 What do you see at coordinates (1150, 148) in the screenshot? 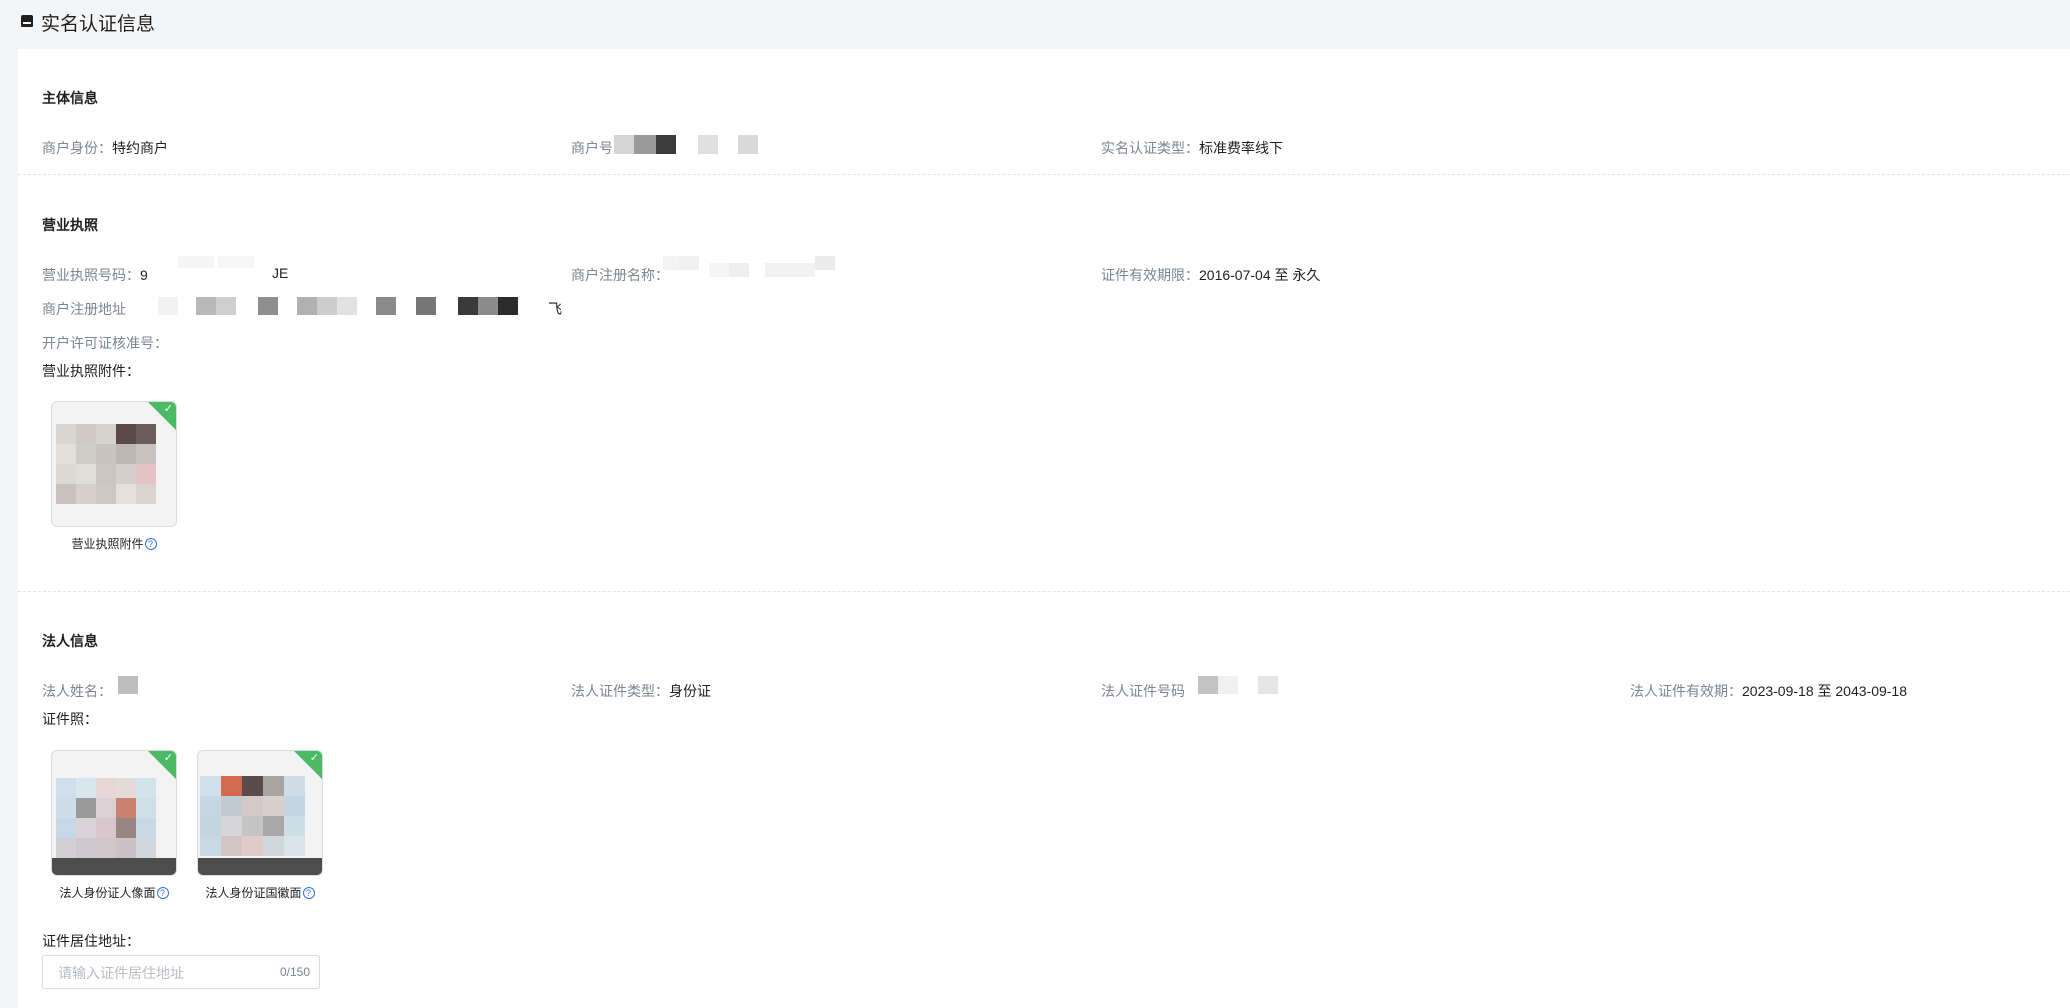
I see `real-name-type-label: 实名认证类型：` at bounding box center [1150, 148].